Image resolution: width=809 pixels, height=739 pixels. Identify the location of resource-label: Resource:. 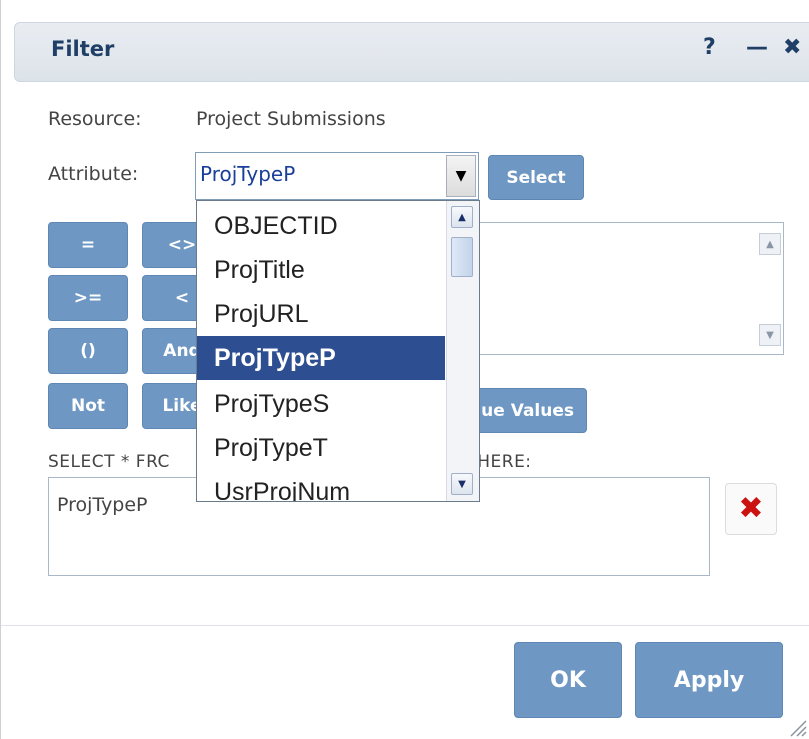
(95, 119).